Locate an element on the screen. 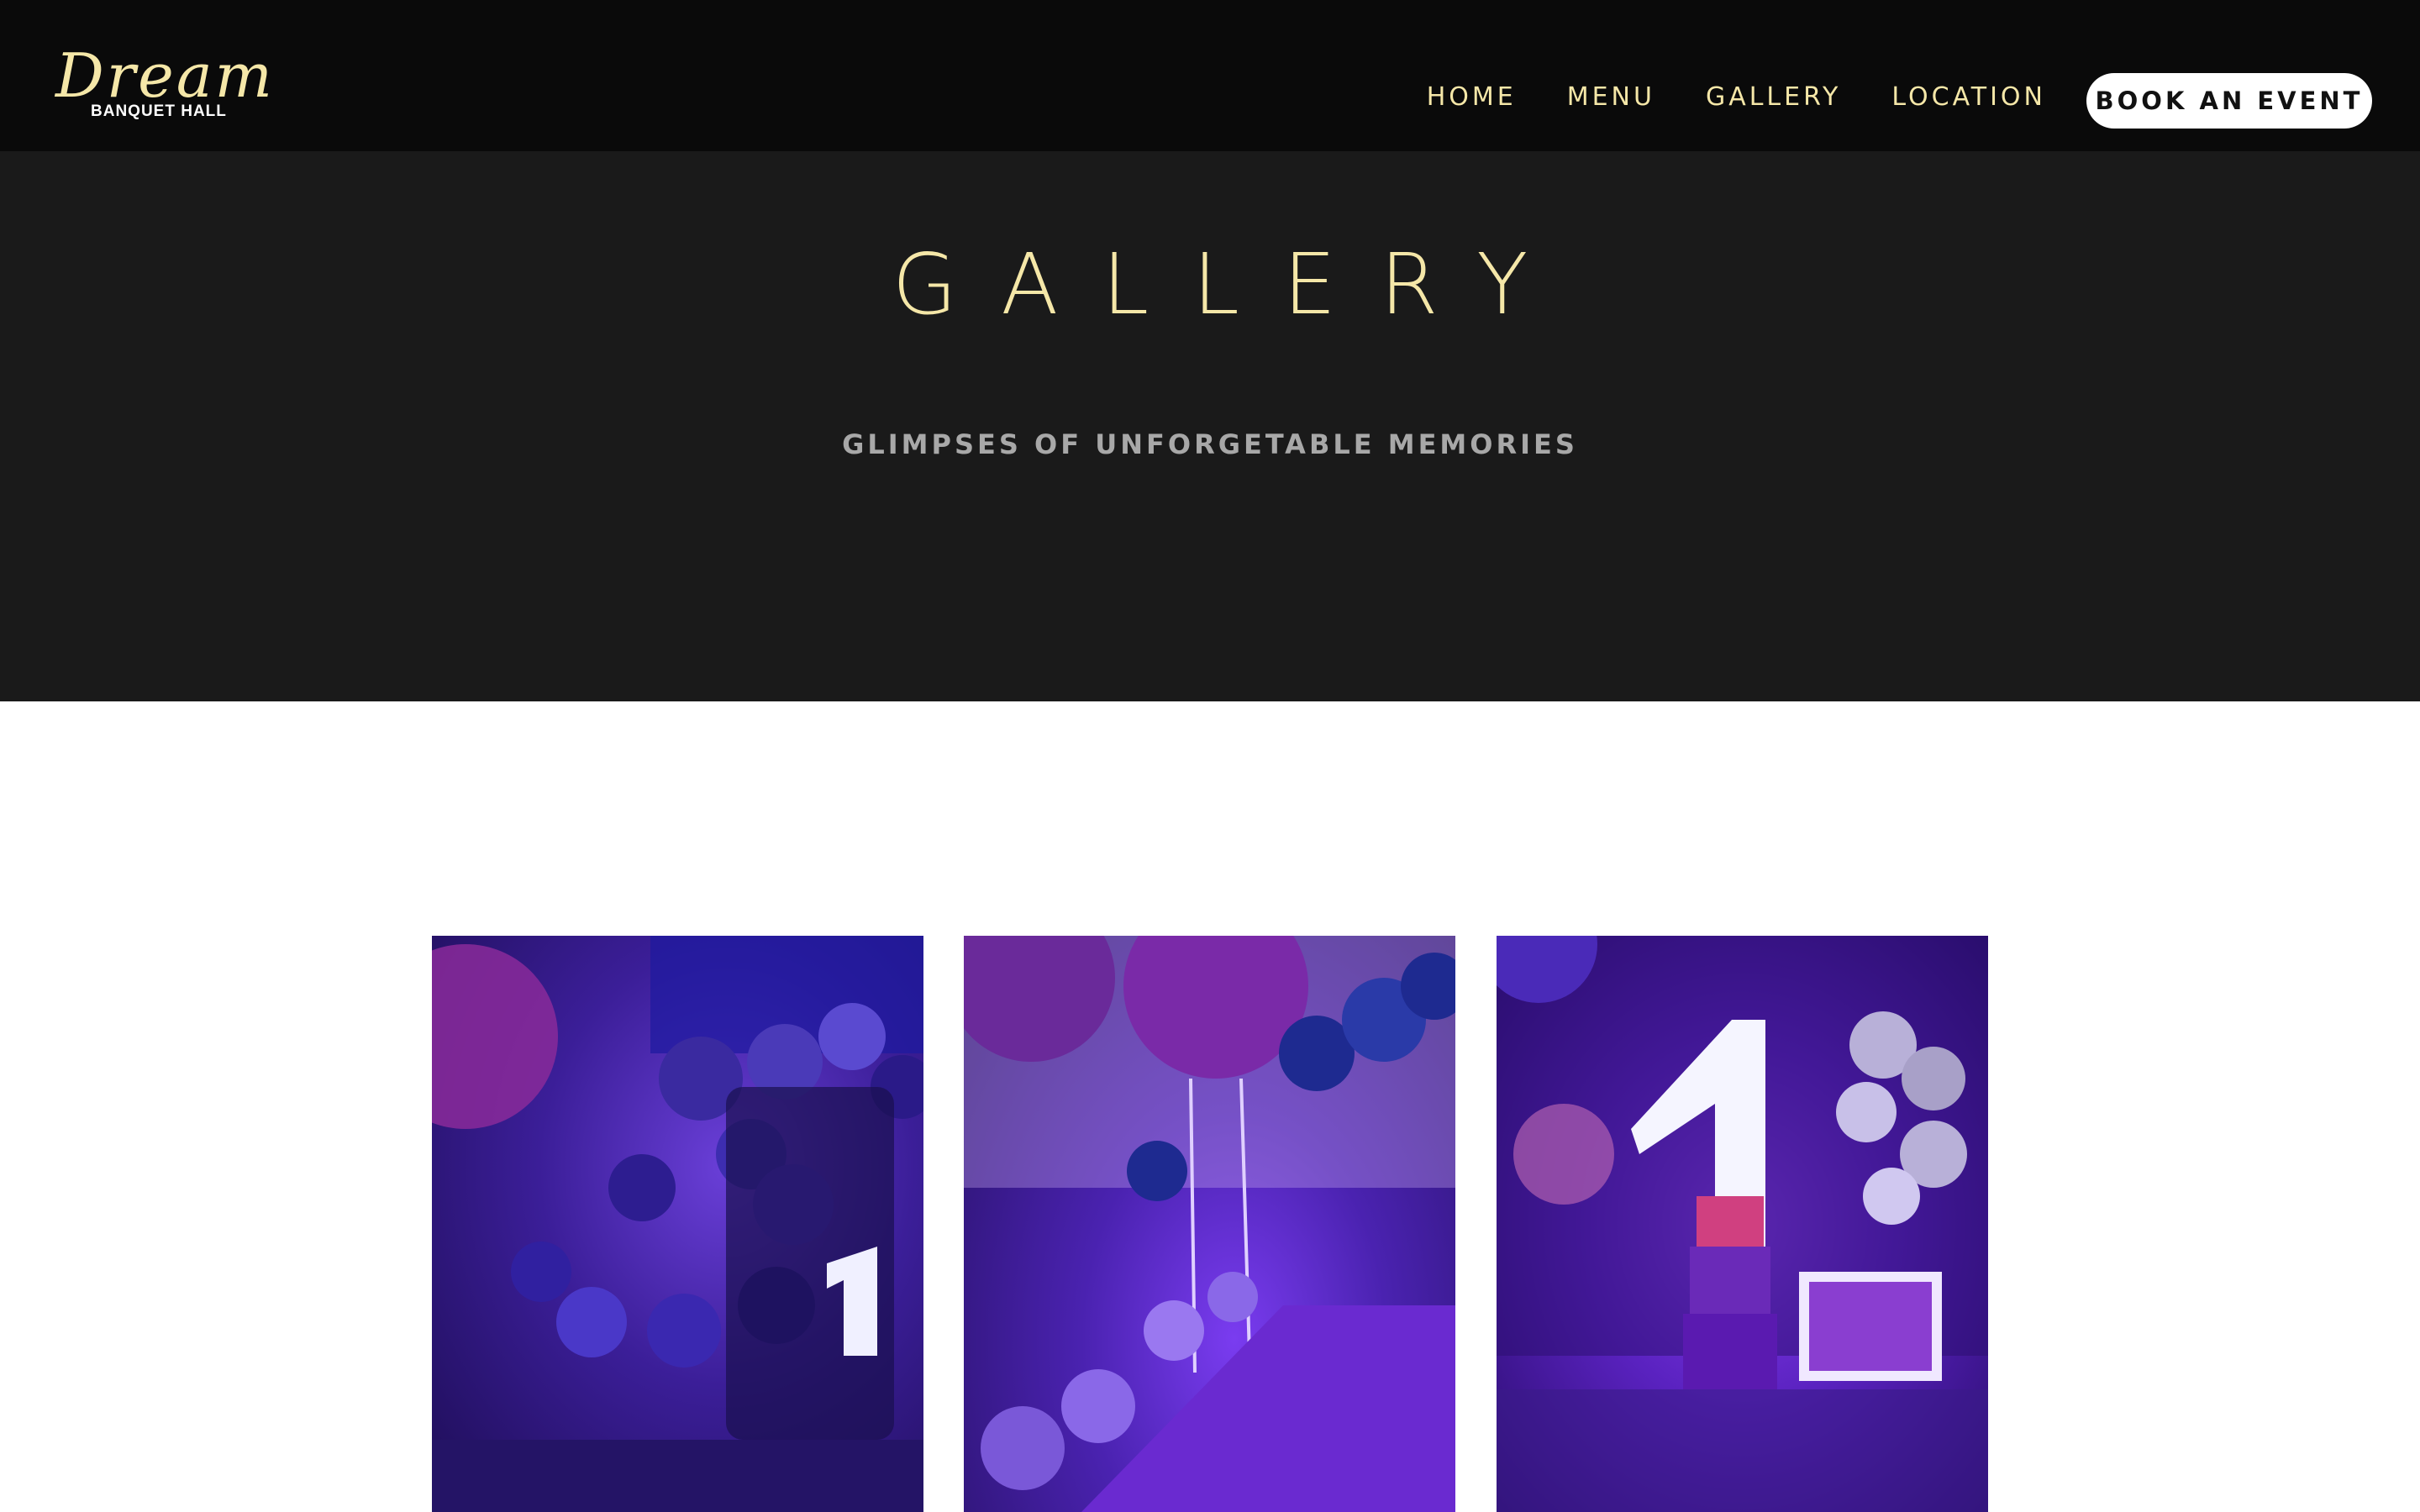 This screenshot has width=2420, height=1512. brand-tagline: BANQUET HALL is located at coordinates (159, 111).